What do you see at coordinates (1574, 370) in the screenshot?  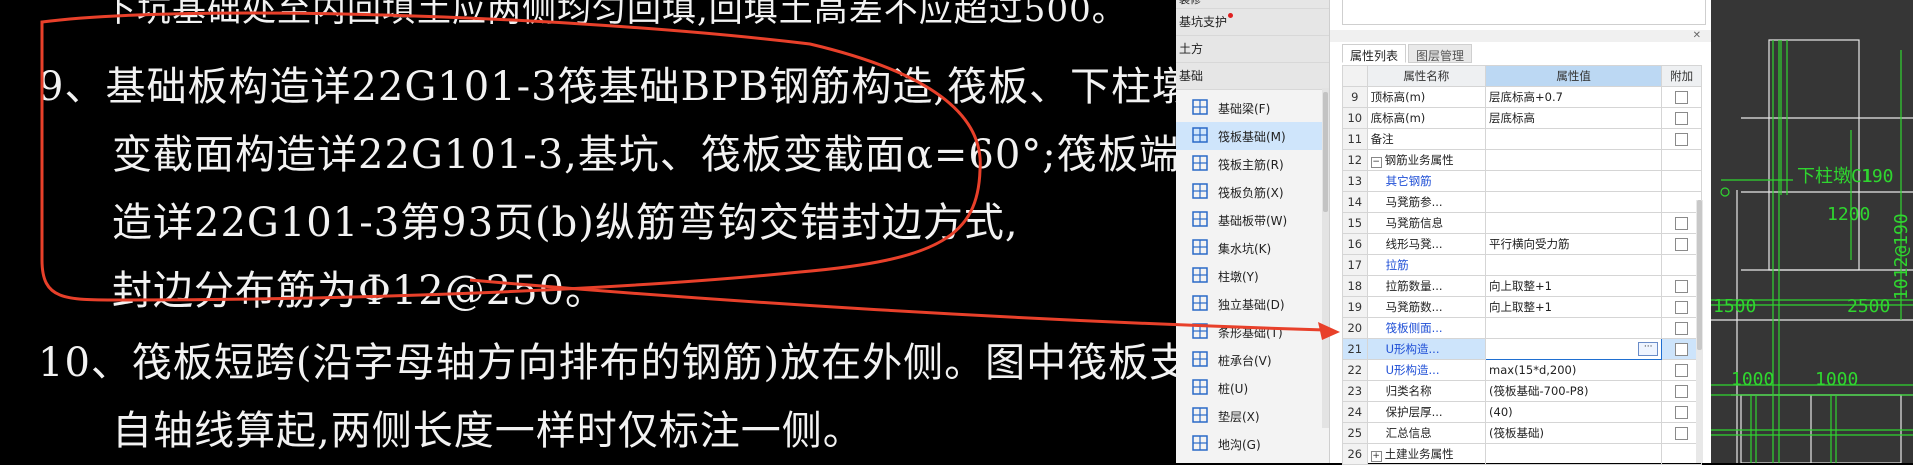 I see `property-value-cell: max(15*d,200)` at bounding box center [1574, 370].